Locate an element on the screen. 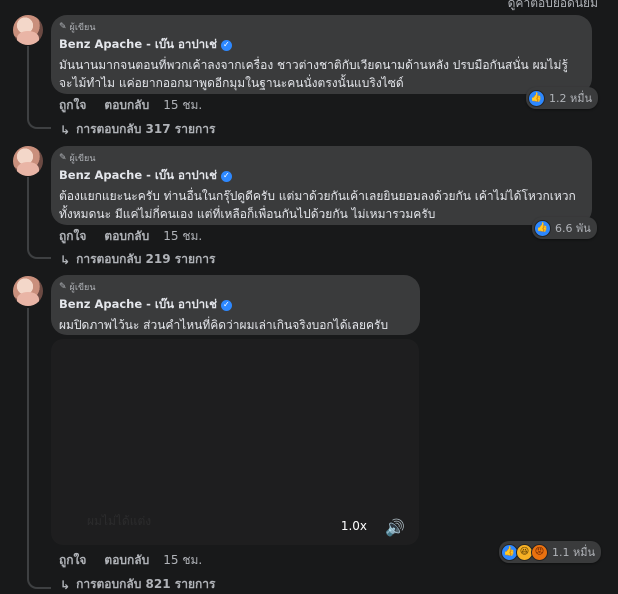 The width and height of the screenshot is (618, 594). reaction-summary: 👍 😆 😡 1.1 หมื่น is located at coordinates (550, 552).